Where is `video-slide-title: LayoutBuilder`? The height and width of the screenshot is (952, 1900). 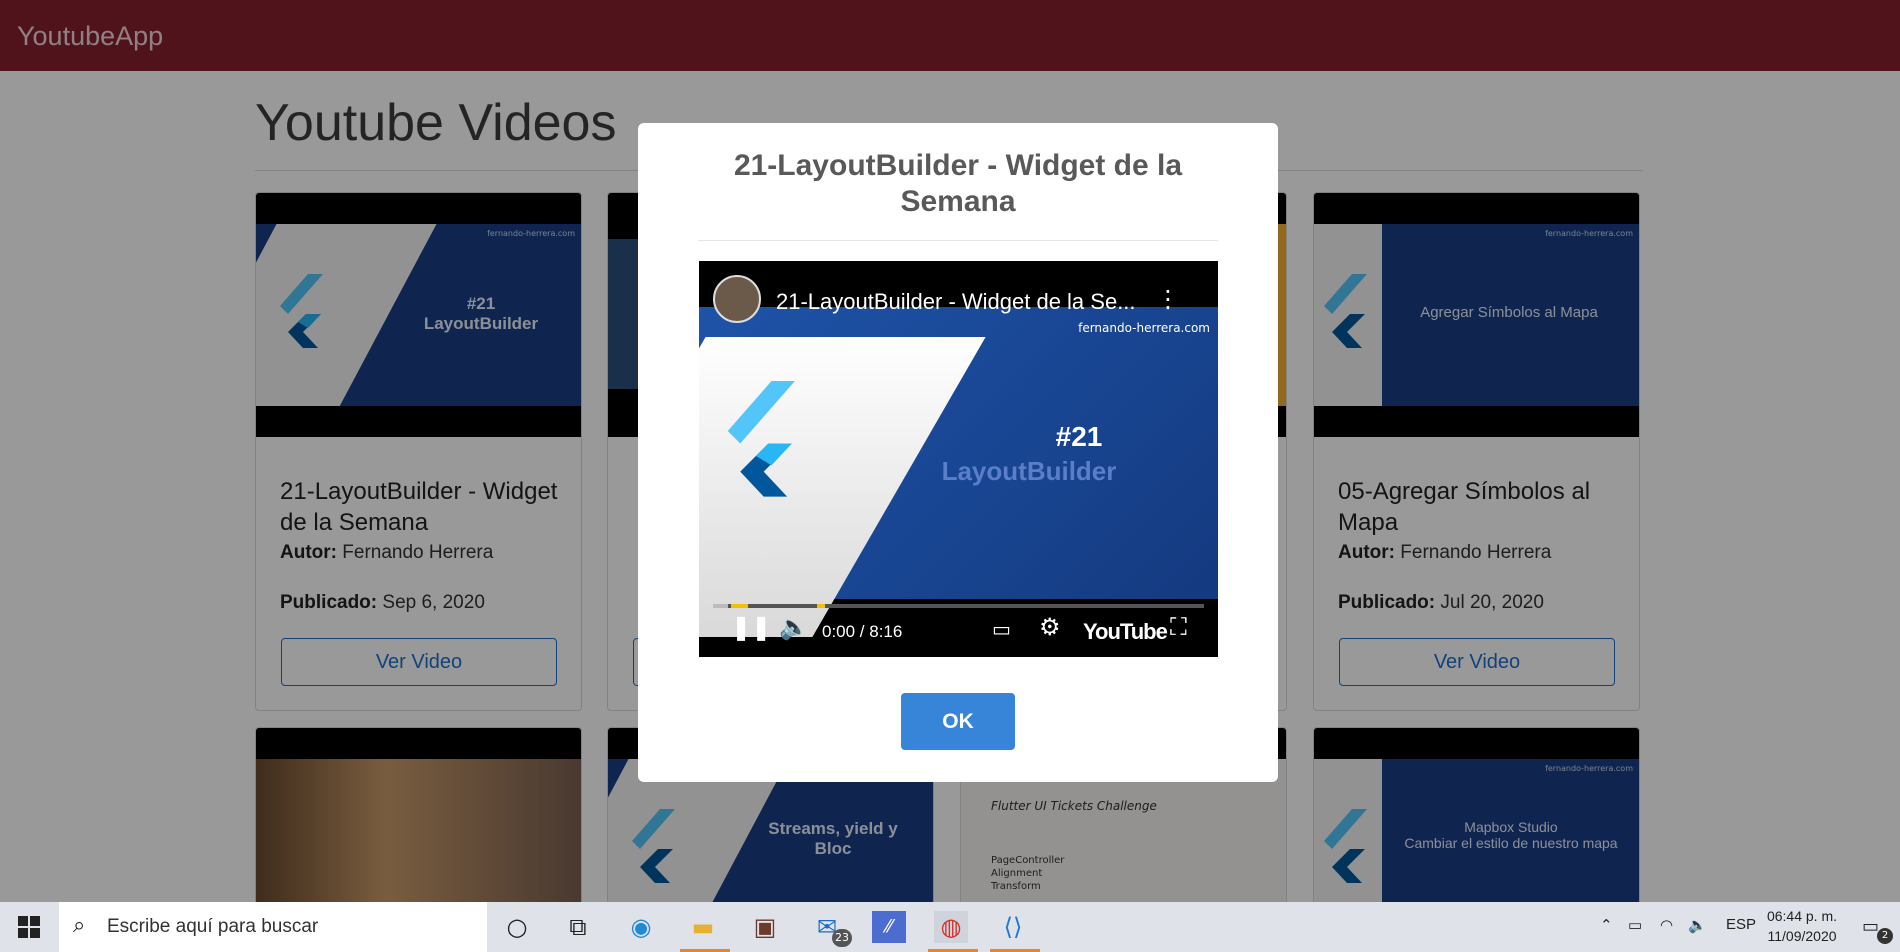
video-slide-title: LayoutBuilder is located at coordinates (1029, 471).